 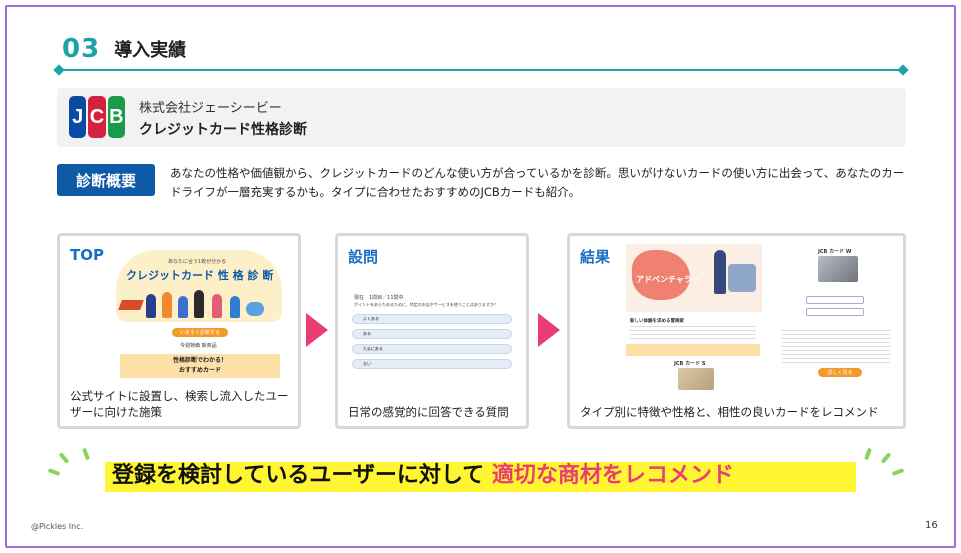 What do you see at coordinates (432, 319) in the screenshot?
I see `question-option: よくある` at bounding box center [432, 319].